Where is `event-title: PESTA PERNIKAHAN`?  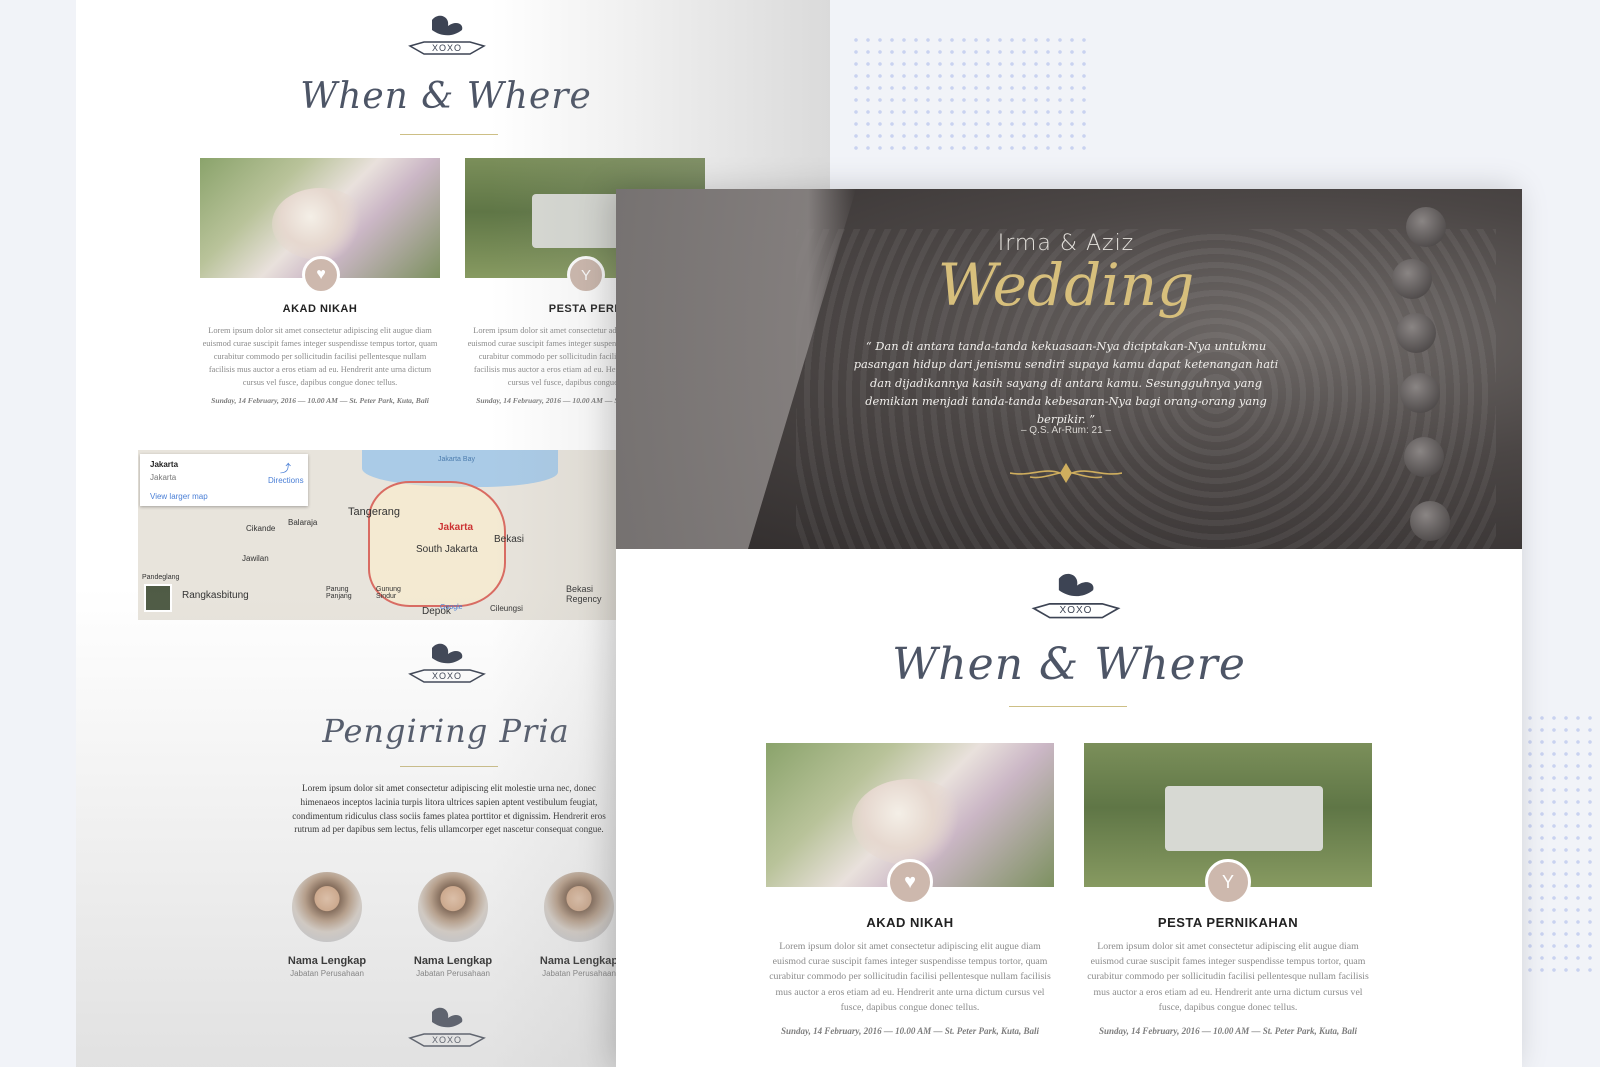 event-title: PESTA PERNIKAHAN is located at coordinates (1228, 922).